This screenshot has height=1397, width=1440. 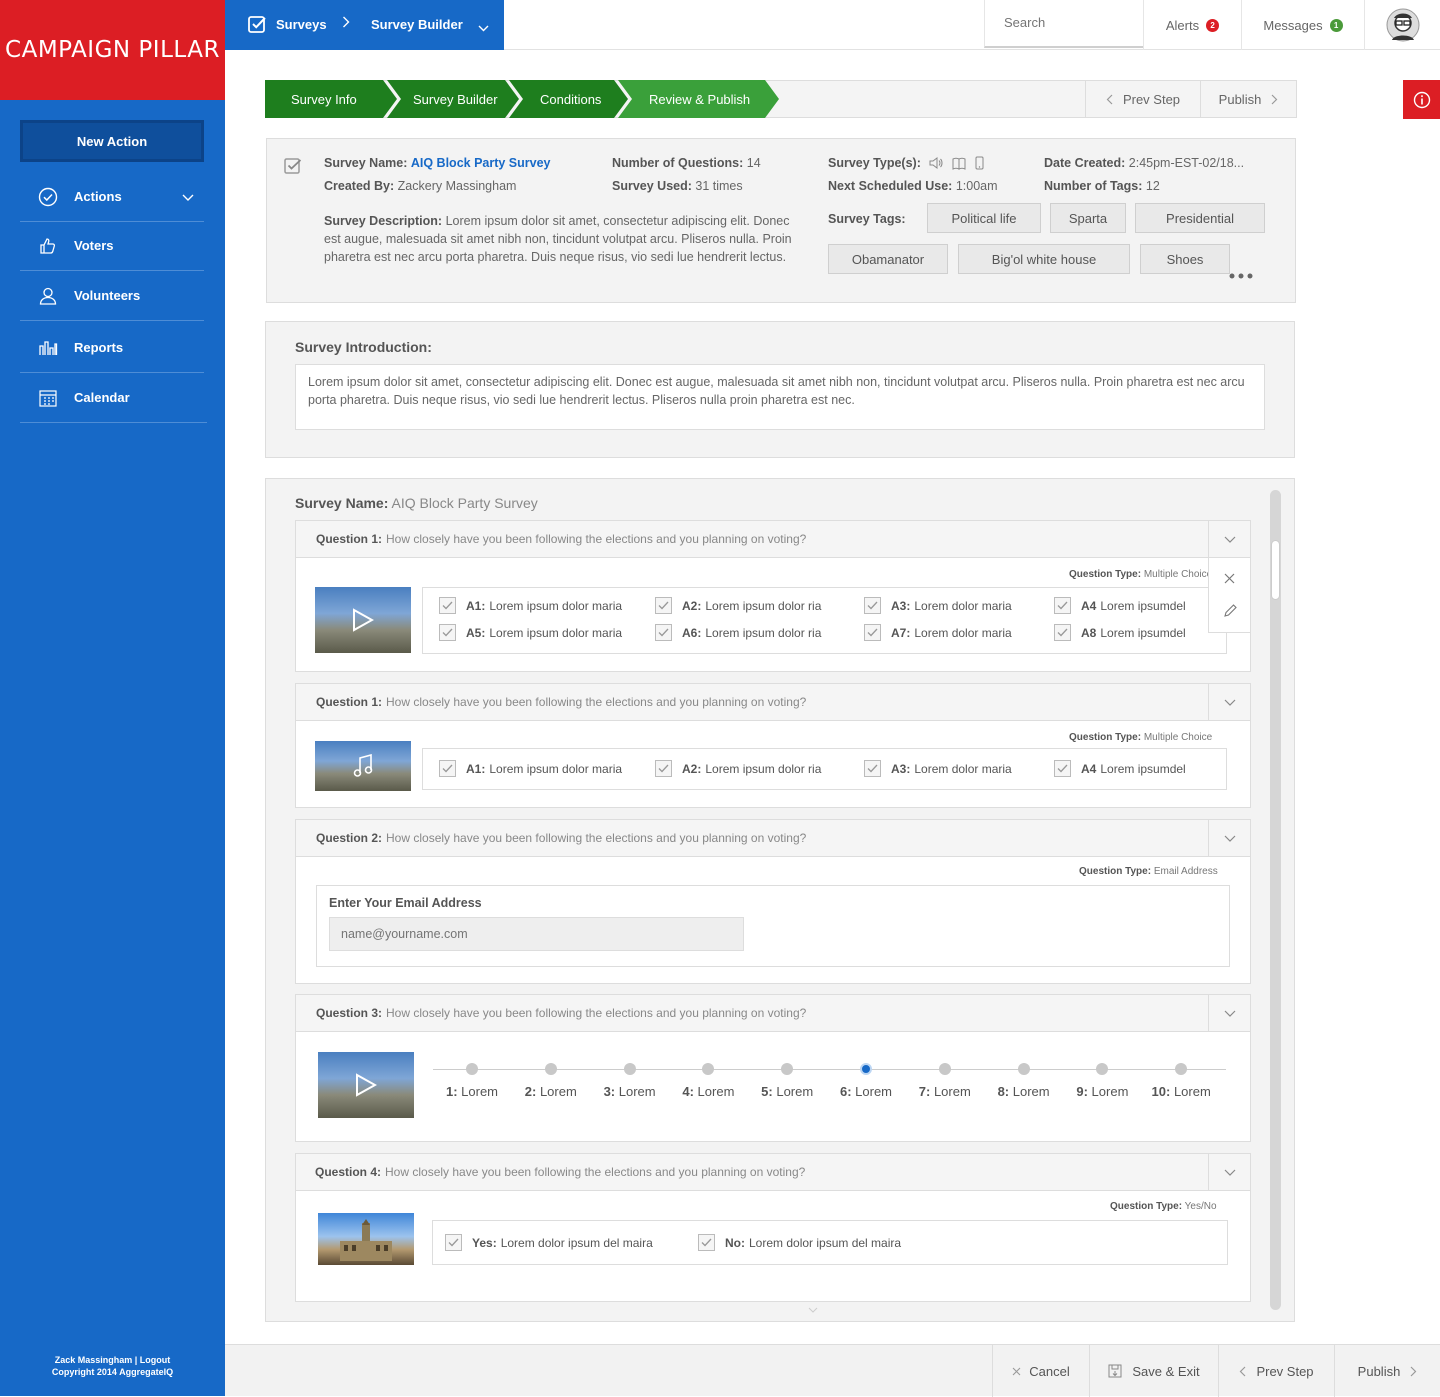 I want to click on scale-option-label: 2: Lorem, so click(x=551, y=1091).